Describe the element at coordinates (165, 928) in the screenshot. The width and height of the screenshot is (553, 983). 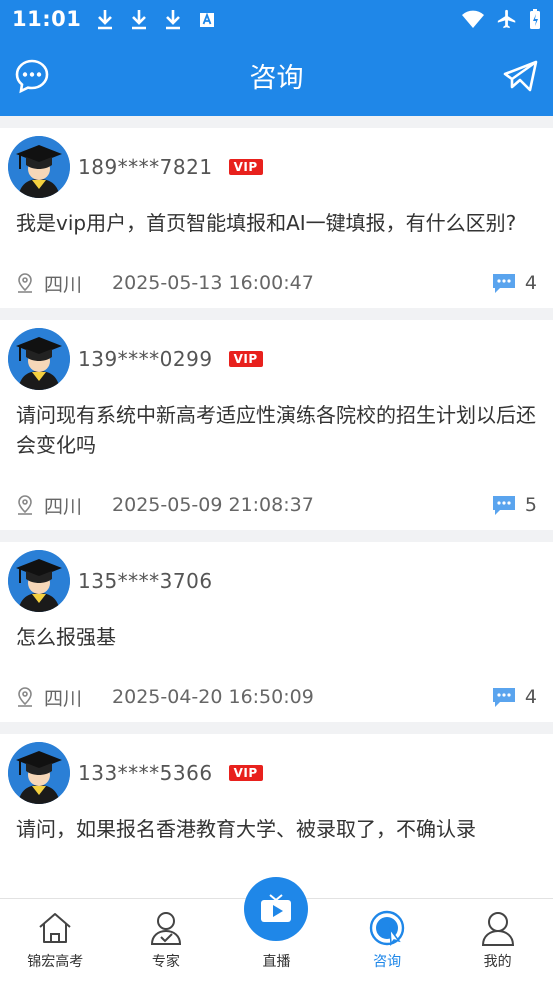
I see `expert-icon` at that location.